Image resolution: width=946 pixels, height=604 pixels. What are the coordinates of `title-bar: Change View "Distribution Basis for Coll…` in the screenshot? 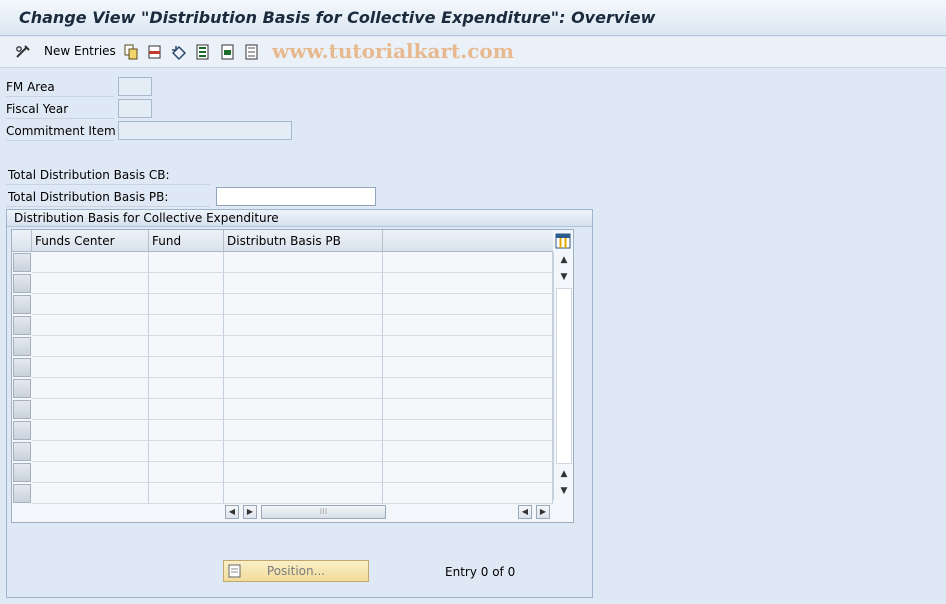 It's located at (473, 18).